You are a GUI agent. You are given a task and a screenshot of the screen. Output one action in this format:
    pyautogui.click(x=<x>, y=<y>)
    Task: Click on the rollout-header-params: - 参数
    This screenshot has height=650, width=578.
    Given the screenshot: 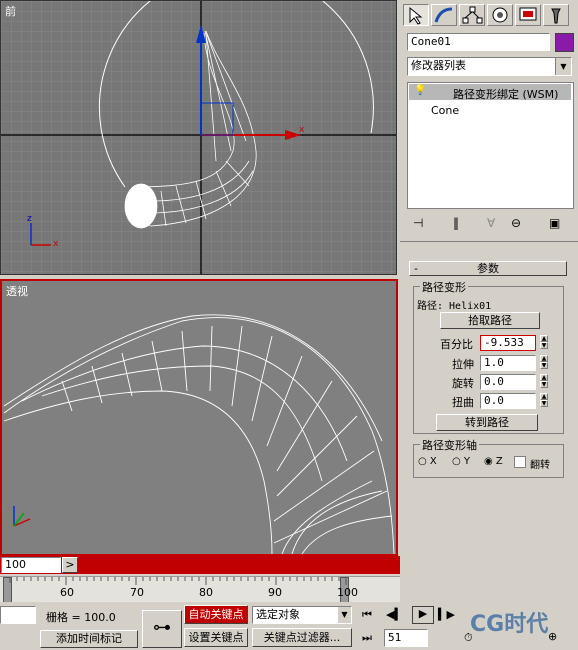 What is the action you would take?
    pyautogui.click(x=488, y=268)
    